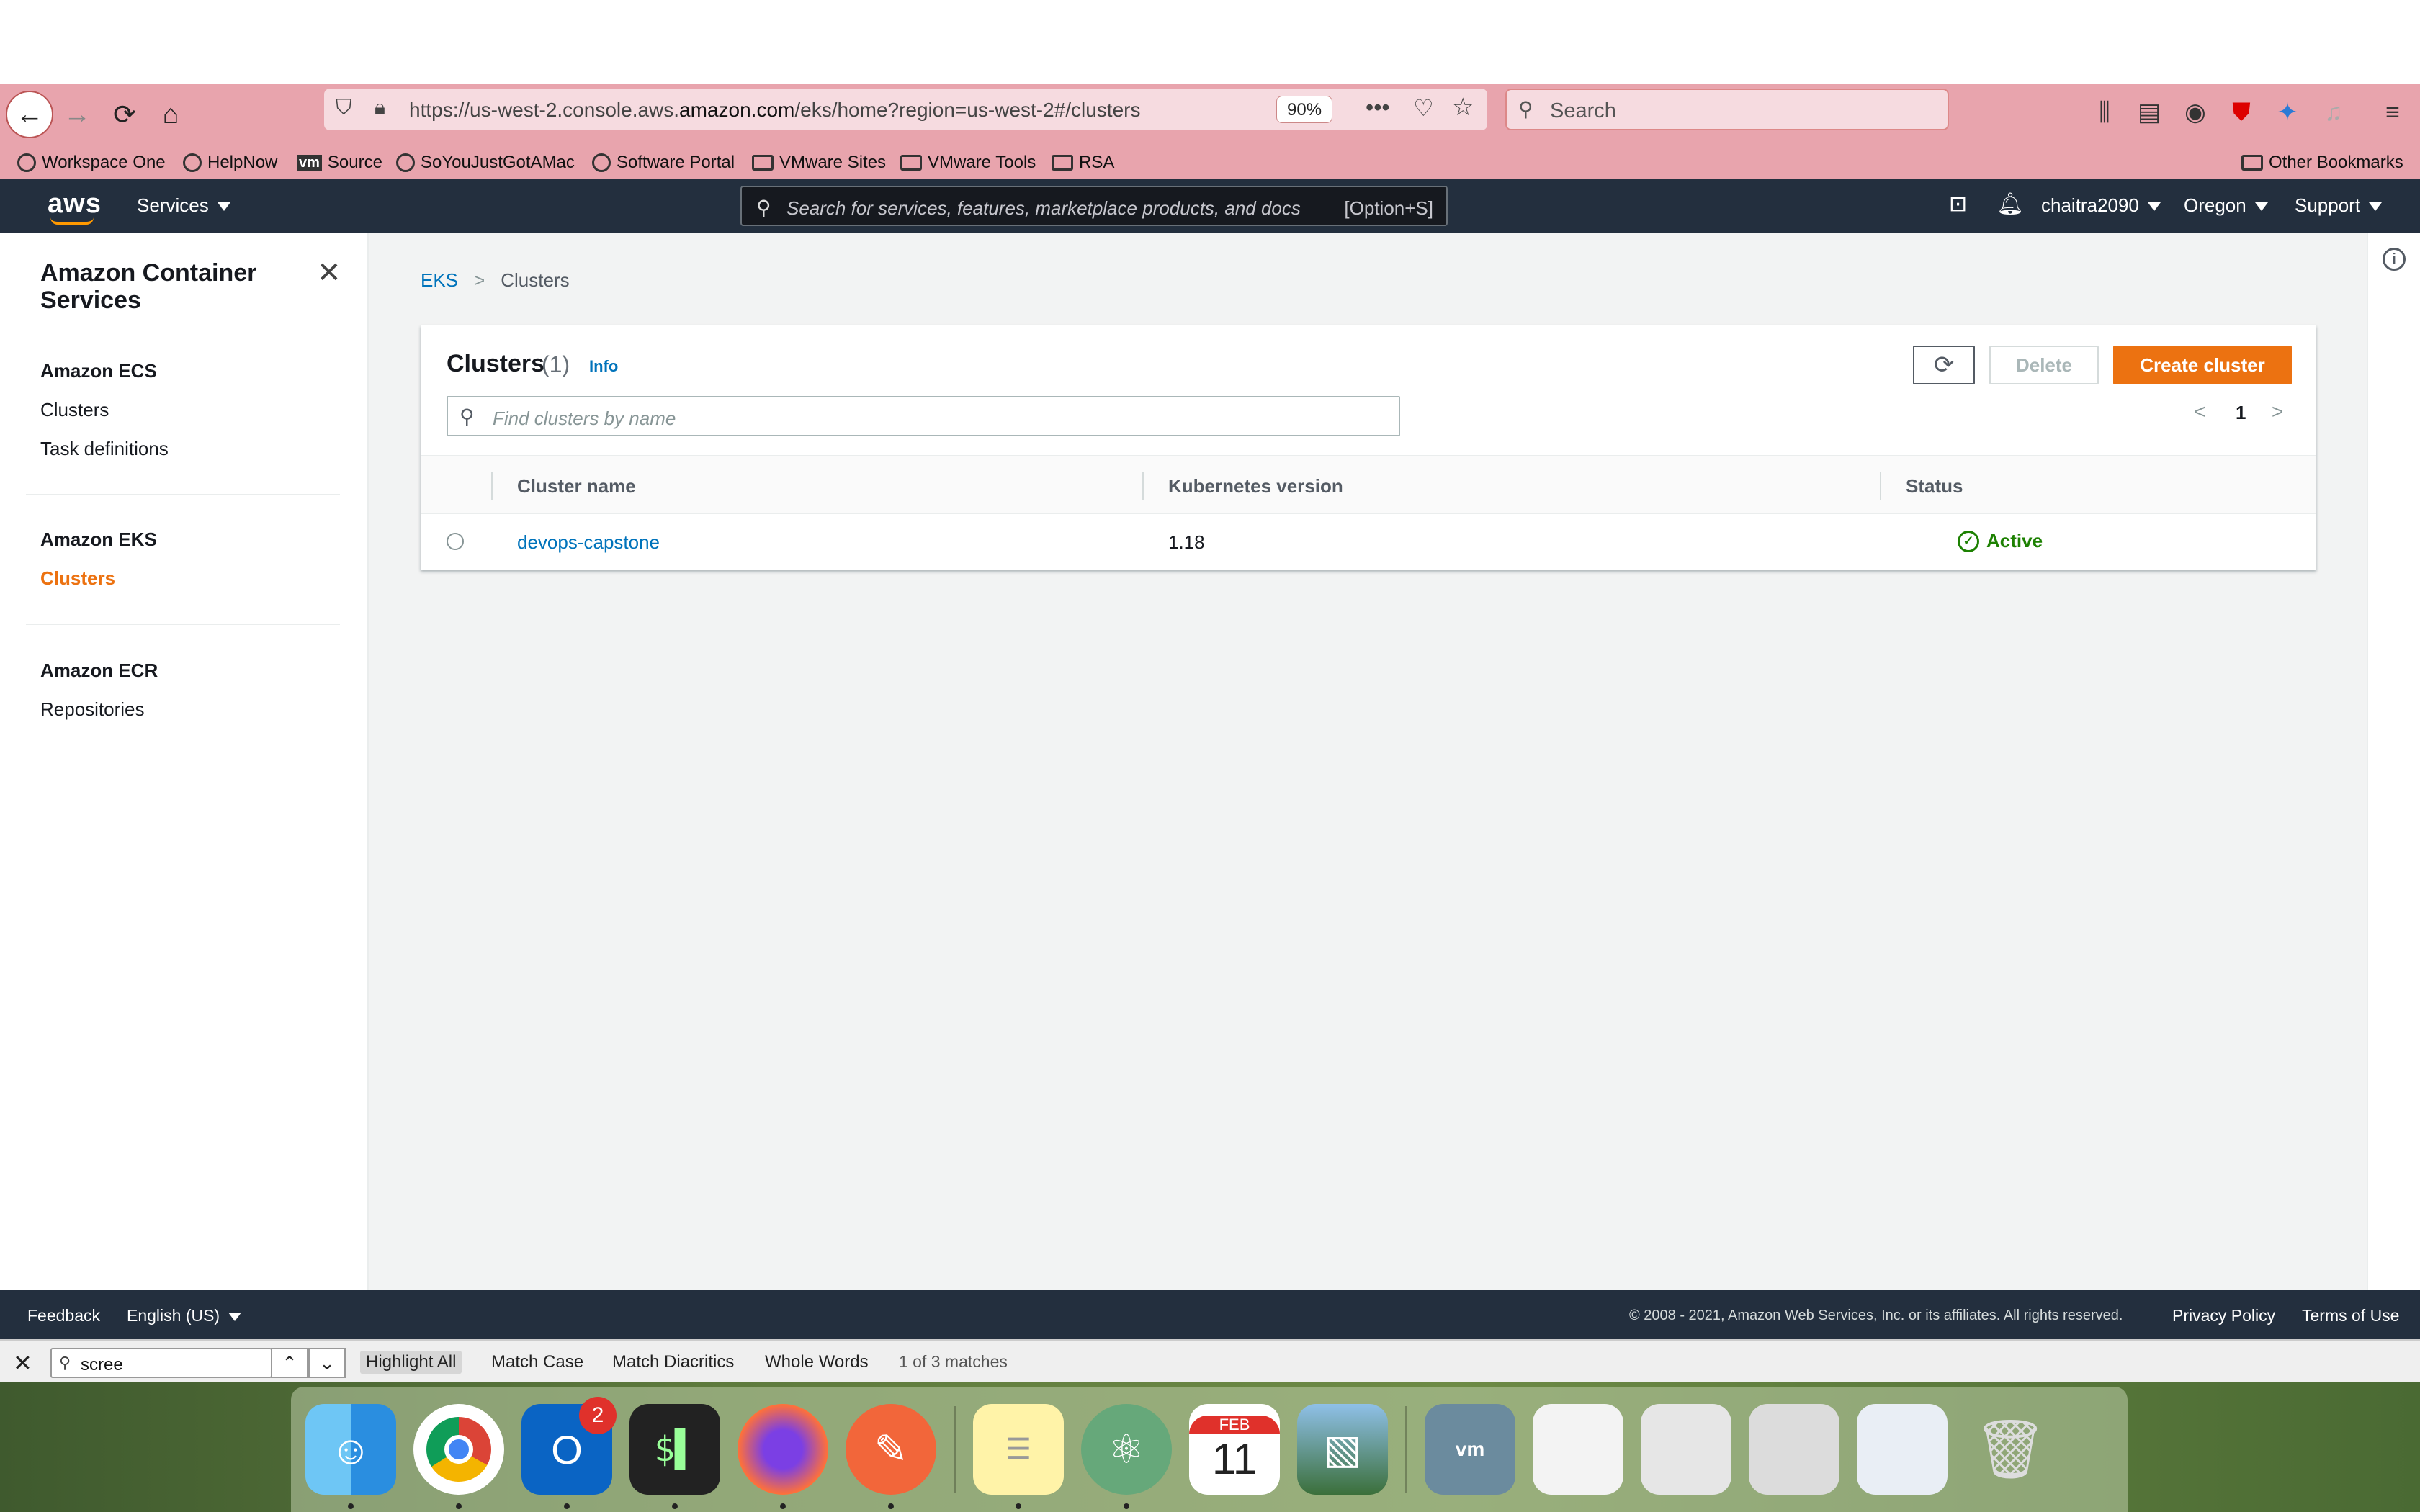  What do you see at coordinates (1126, 1456) in the screenshot?
I see `atom-icon: ⚛` at bounding box center [1126, 1456].